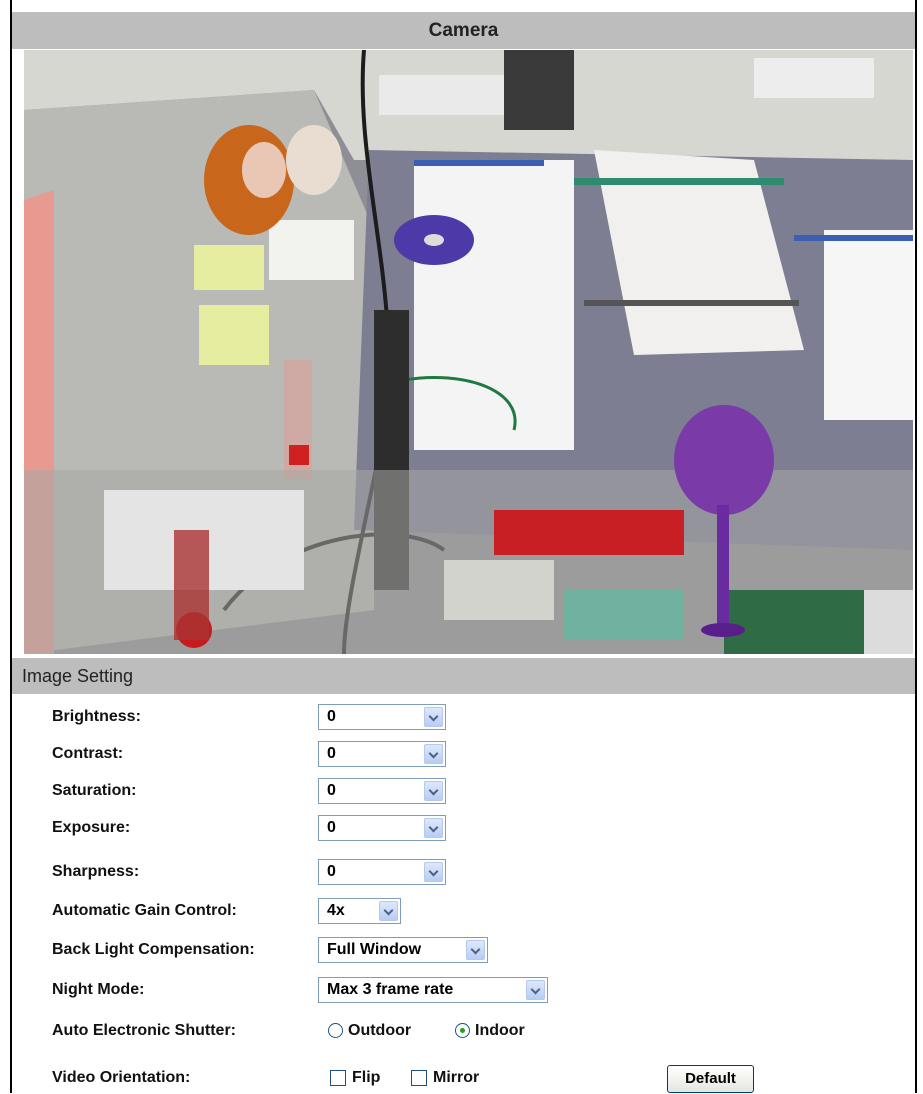 The height and width of the screenshot is (1094, 923). What do you see at coordinates (359, 911) in the screenshot?
I see `agc-select: 4x` at bounding box center [359, 911].